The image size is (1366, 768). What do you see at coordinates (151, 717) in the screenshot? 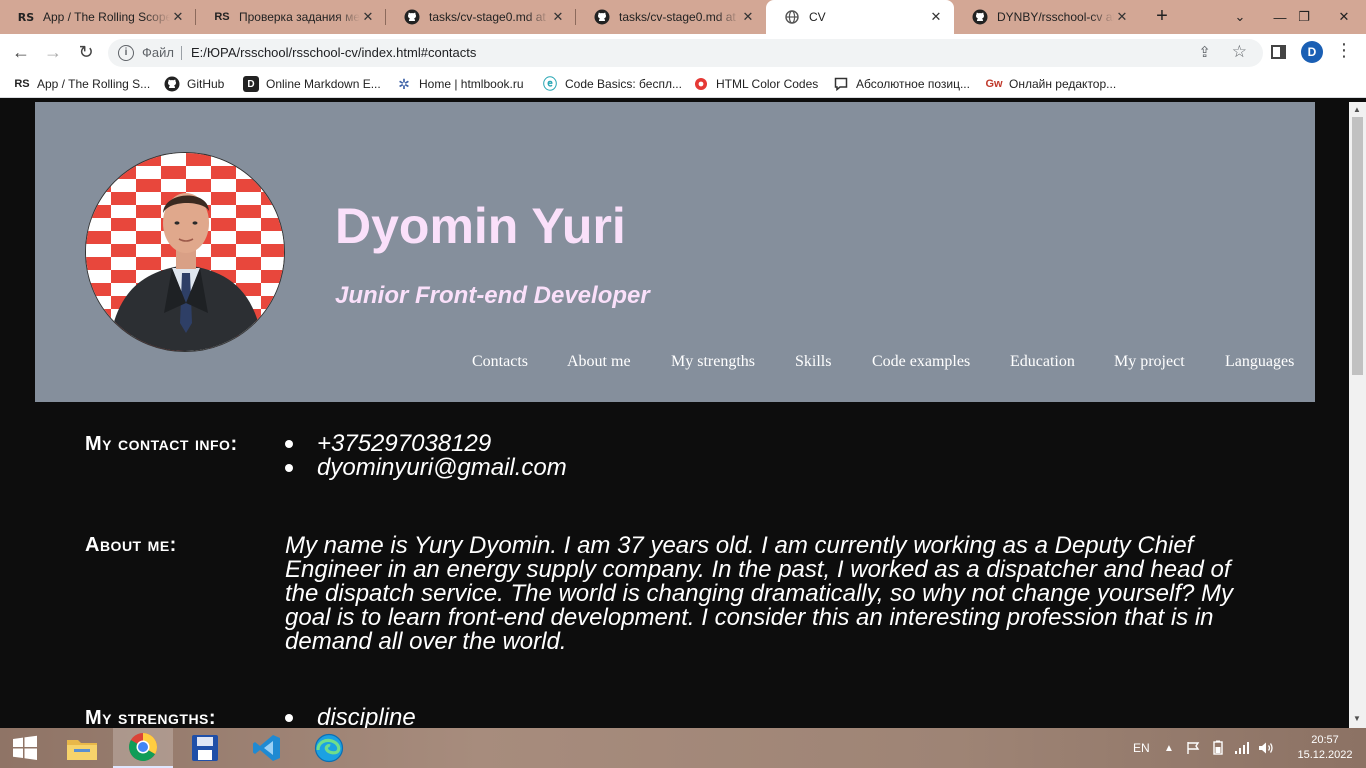
I see `strengths-section-title: My strengths:` at bounding box center [151, 717].